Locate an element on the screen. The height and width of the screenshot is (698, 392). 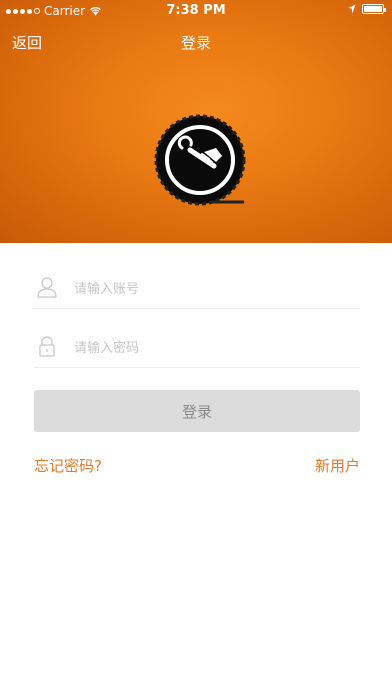
battery-icon is located at coordinates (374, 9).